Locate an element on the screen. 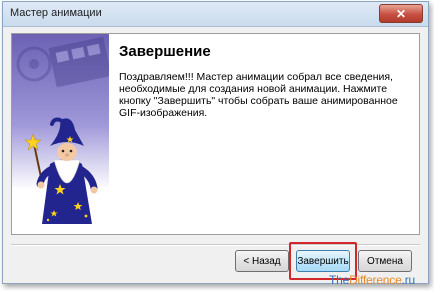  title-bar: Мастер анимации ✕ is located at coordinates (215, 14).